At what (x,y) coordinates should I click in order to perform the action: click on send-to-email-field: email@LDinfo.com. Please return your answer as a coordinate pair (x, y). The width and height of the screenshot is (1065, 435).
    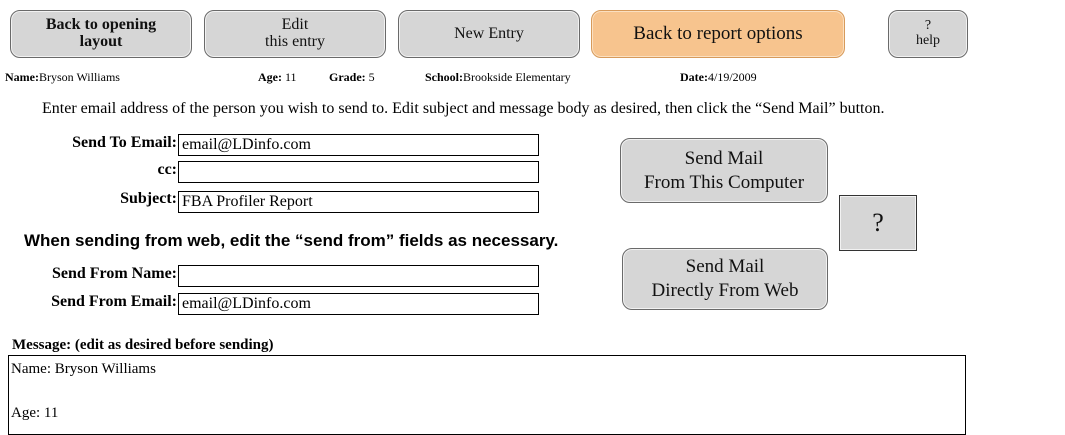
    Looking at the image, I should click on (358, 145).